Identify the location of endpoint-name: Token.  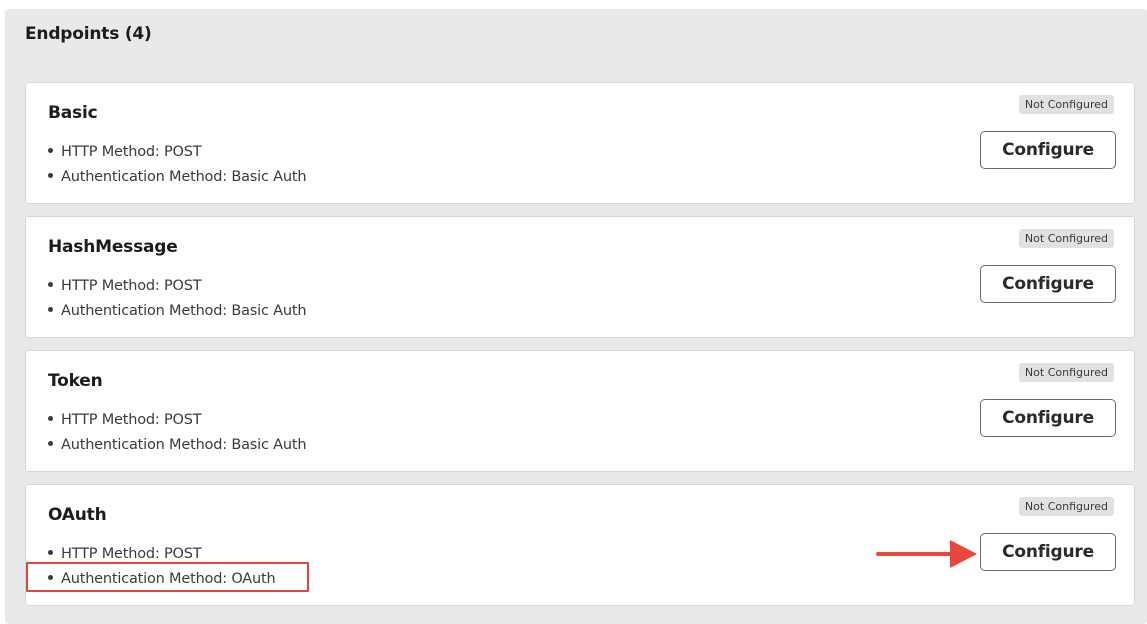
(75, 381).